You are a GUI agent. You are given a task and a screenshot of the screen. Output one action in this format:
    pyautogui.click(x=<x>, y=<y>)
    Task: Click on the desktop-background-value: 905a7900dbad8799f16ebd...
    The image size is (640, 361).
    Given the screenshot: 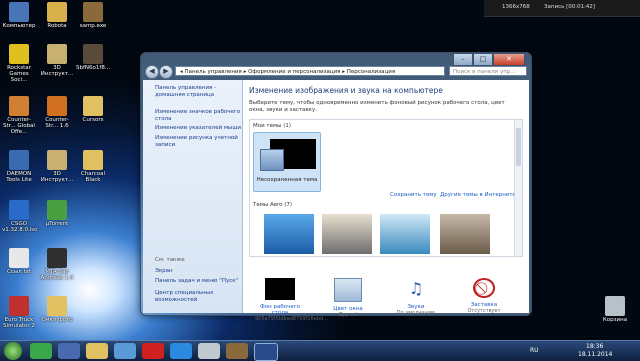 What is the action you would take?
    pyautogui.click(x=291, y=319)
    